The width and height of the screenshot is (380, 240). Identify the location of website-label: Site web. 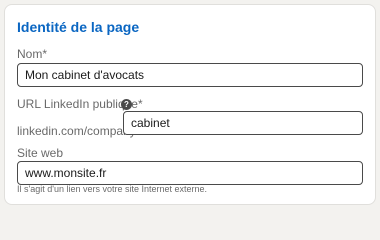
(40, 153).